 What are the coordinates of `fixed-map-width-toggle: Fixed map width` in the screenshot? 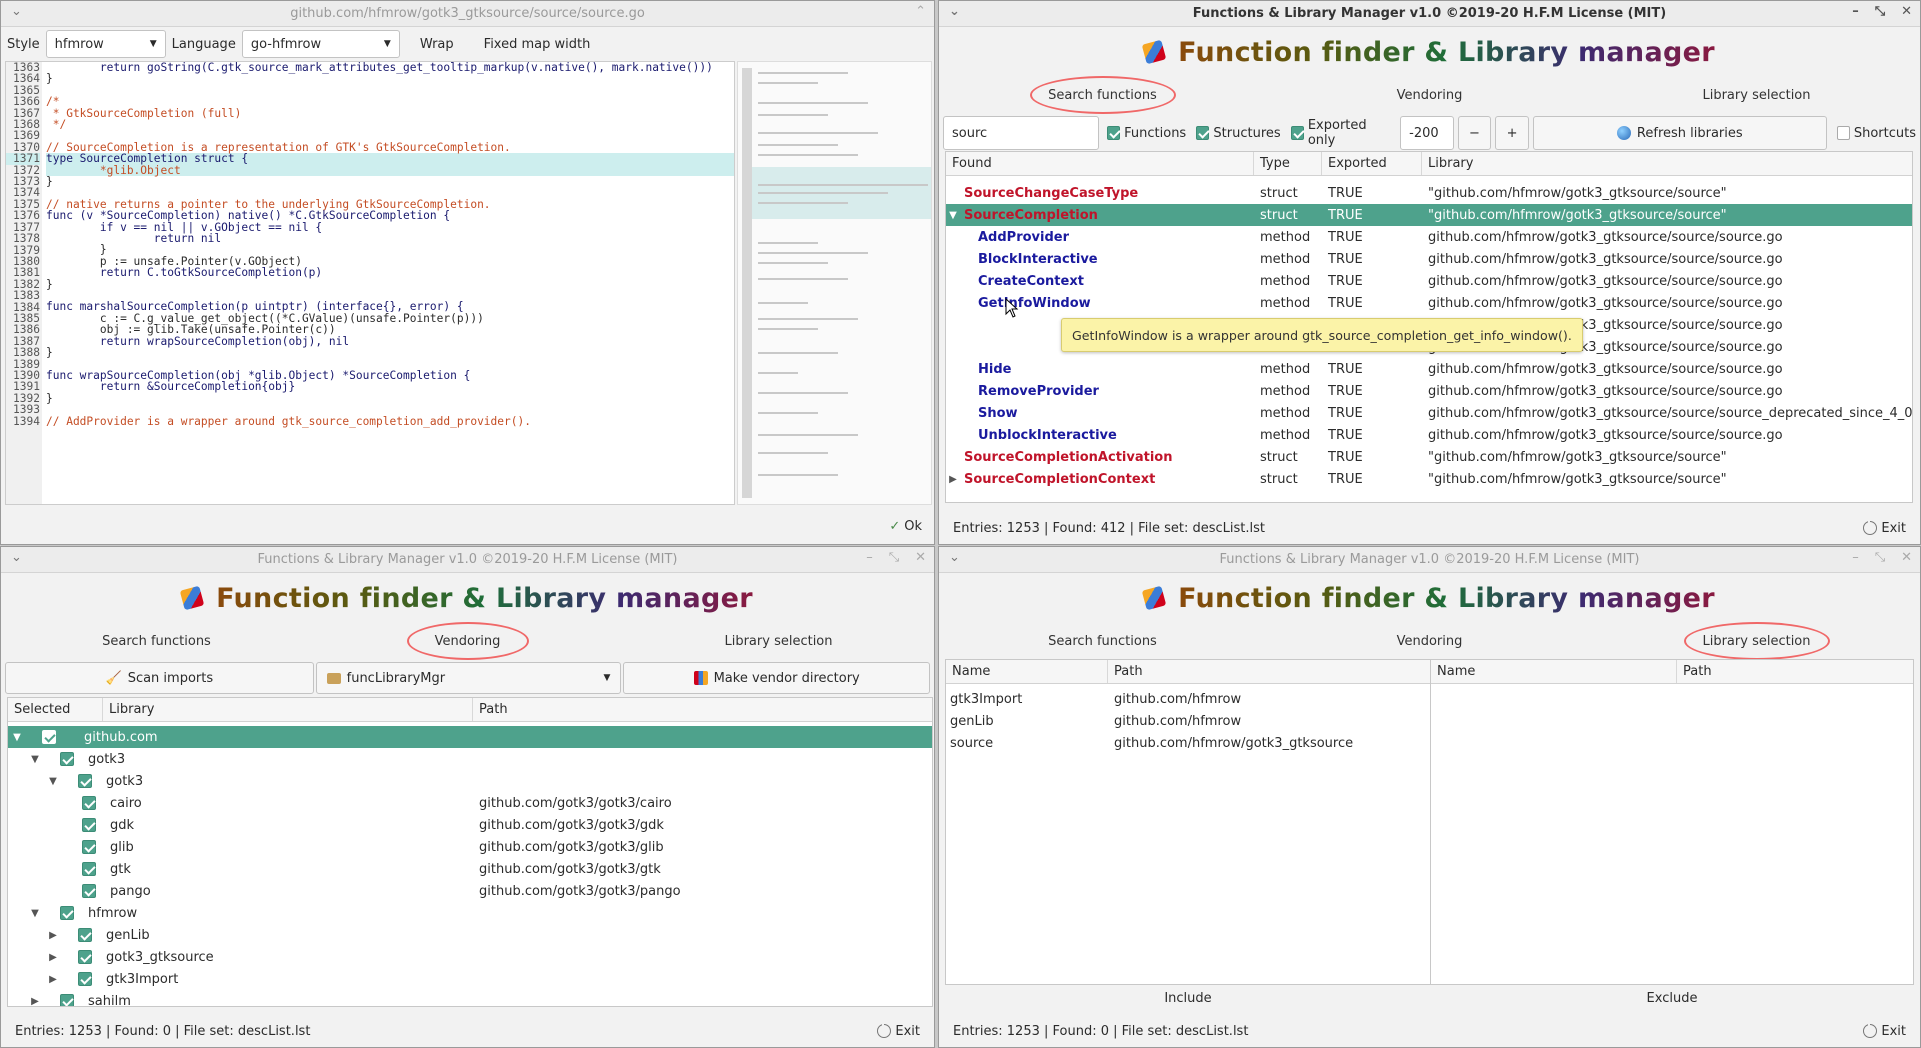 It's located at (537, 44).